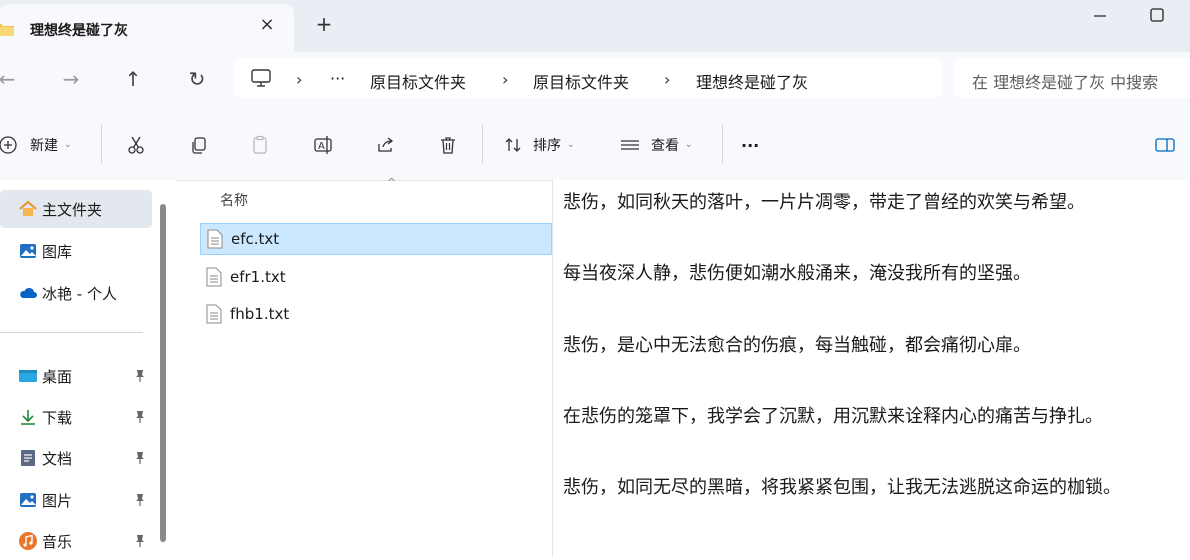 The height and width of the screenshot is (560, 1190). Describe the element at coordinates (147, 28) in the screenshot. I see `tab-active: 理想终是碰了灰 ×` at that location.